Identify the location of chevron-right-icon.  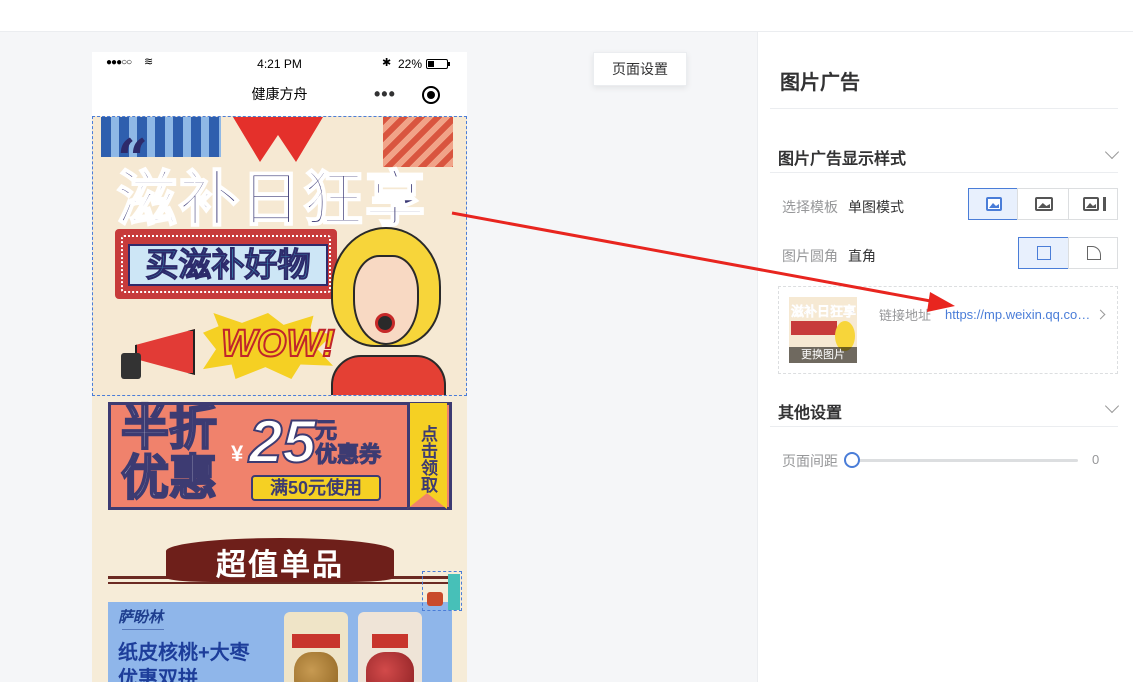
(1100, 314).